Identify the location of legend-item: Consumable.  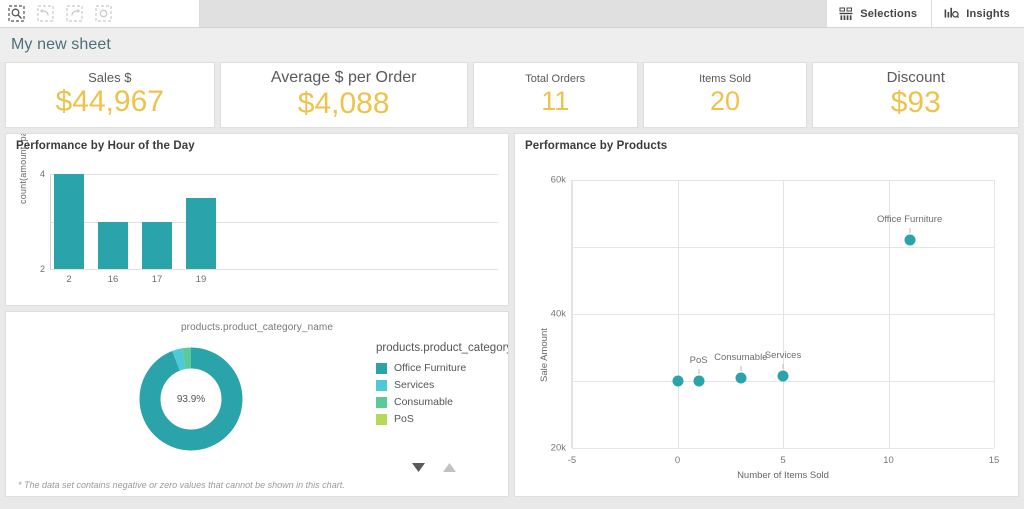
(442, 402).